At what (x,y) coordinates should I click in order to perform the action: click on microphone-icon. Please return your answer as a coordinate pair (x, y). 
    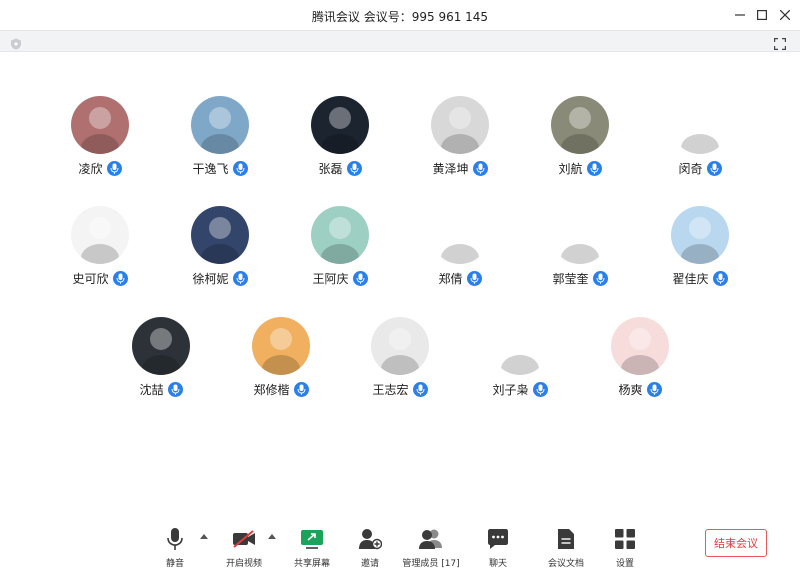
    Looking at the image, I should click on (175, 539).